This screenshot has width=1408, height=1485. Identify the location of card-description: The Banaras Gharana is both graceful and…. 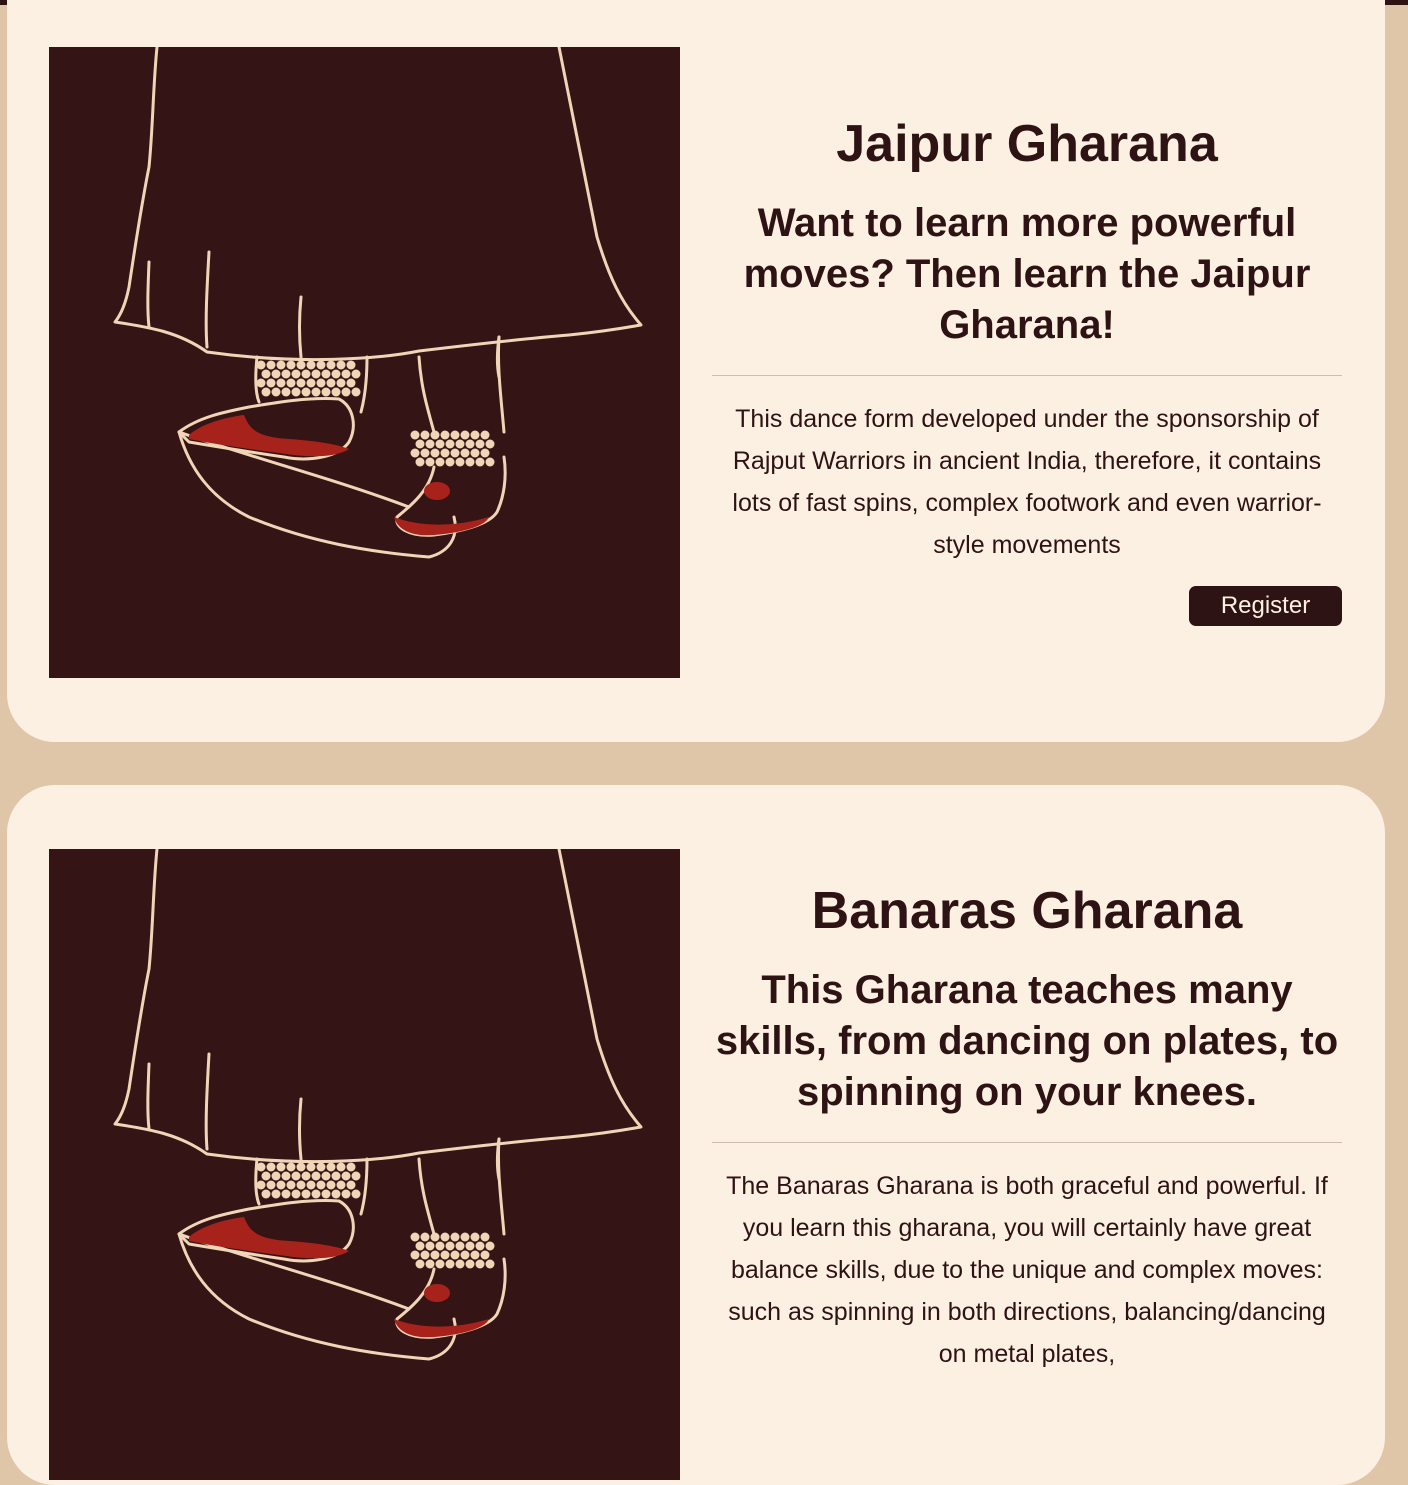
(1027, 1270).